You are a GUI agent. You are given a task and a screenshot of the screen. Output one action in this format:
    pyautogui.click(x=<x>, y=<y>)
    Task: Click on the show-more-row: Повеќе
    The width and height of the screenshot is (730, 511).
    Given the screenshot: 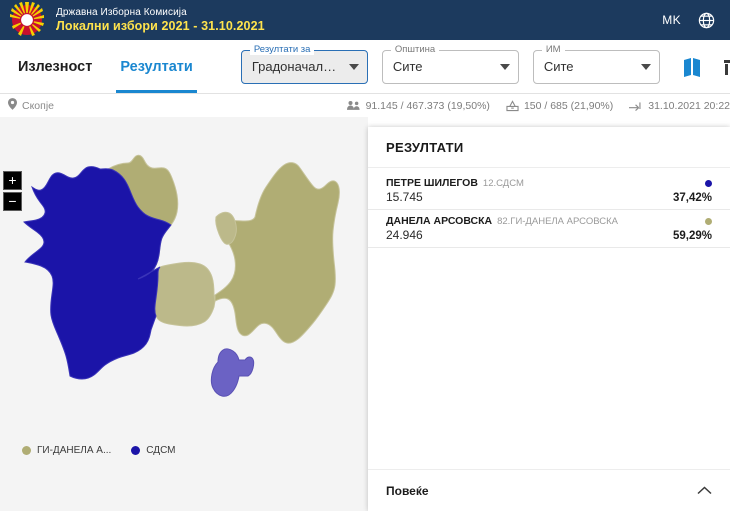 What is the action you would take?
    pyautogui.click(x=549, y=490)
    